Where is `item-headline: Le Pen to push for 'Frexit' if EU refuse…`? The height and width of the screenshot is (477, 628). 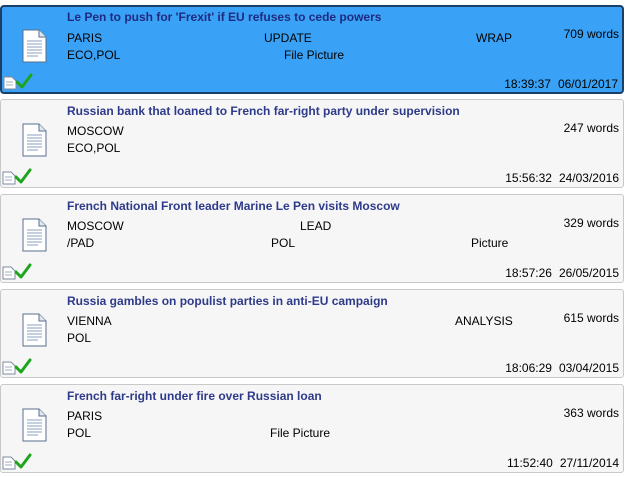
item-headline: Le Pen to push for 'Frexit' if EU refuse… is located at coordinates (224, 17).